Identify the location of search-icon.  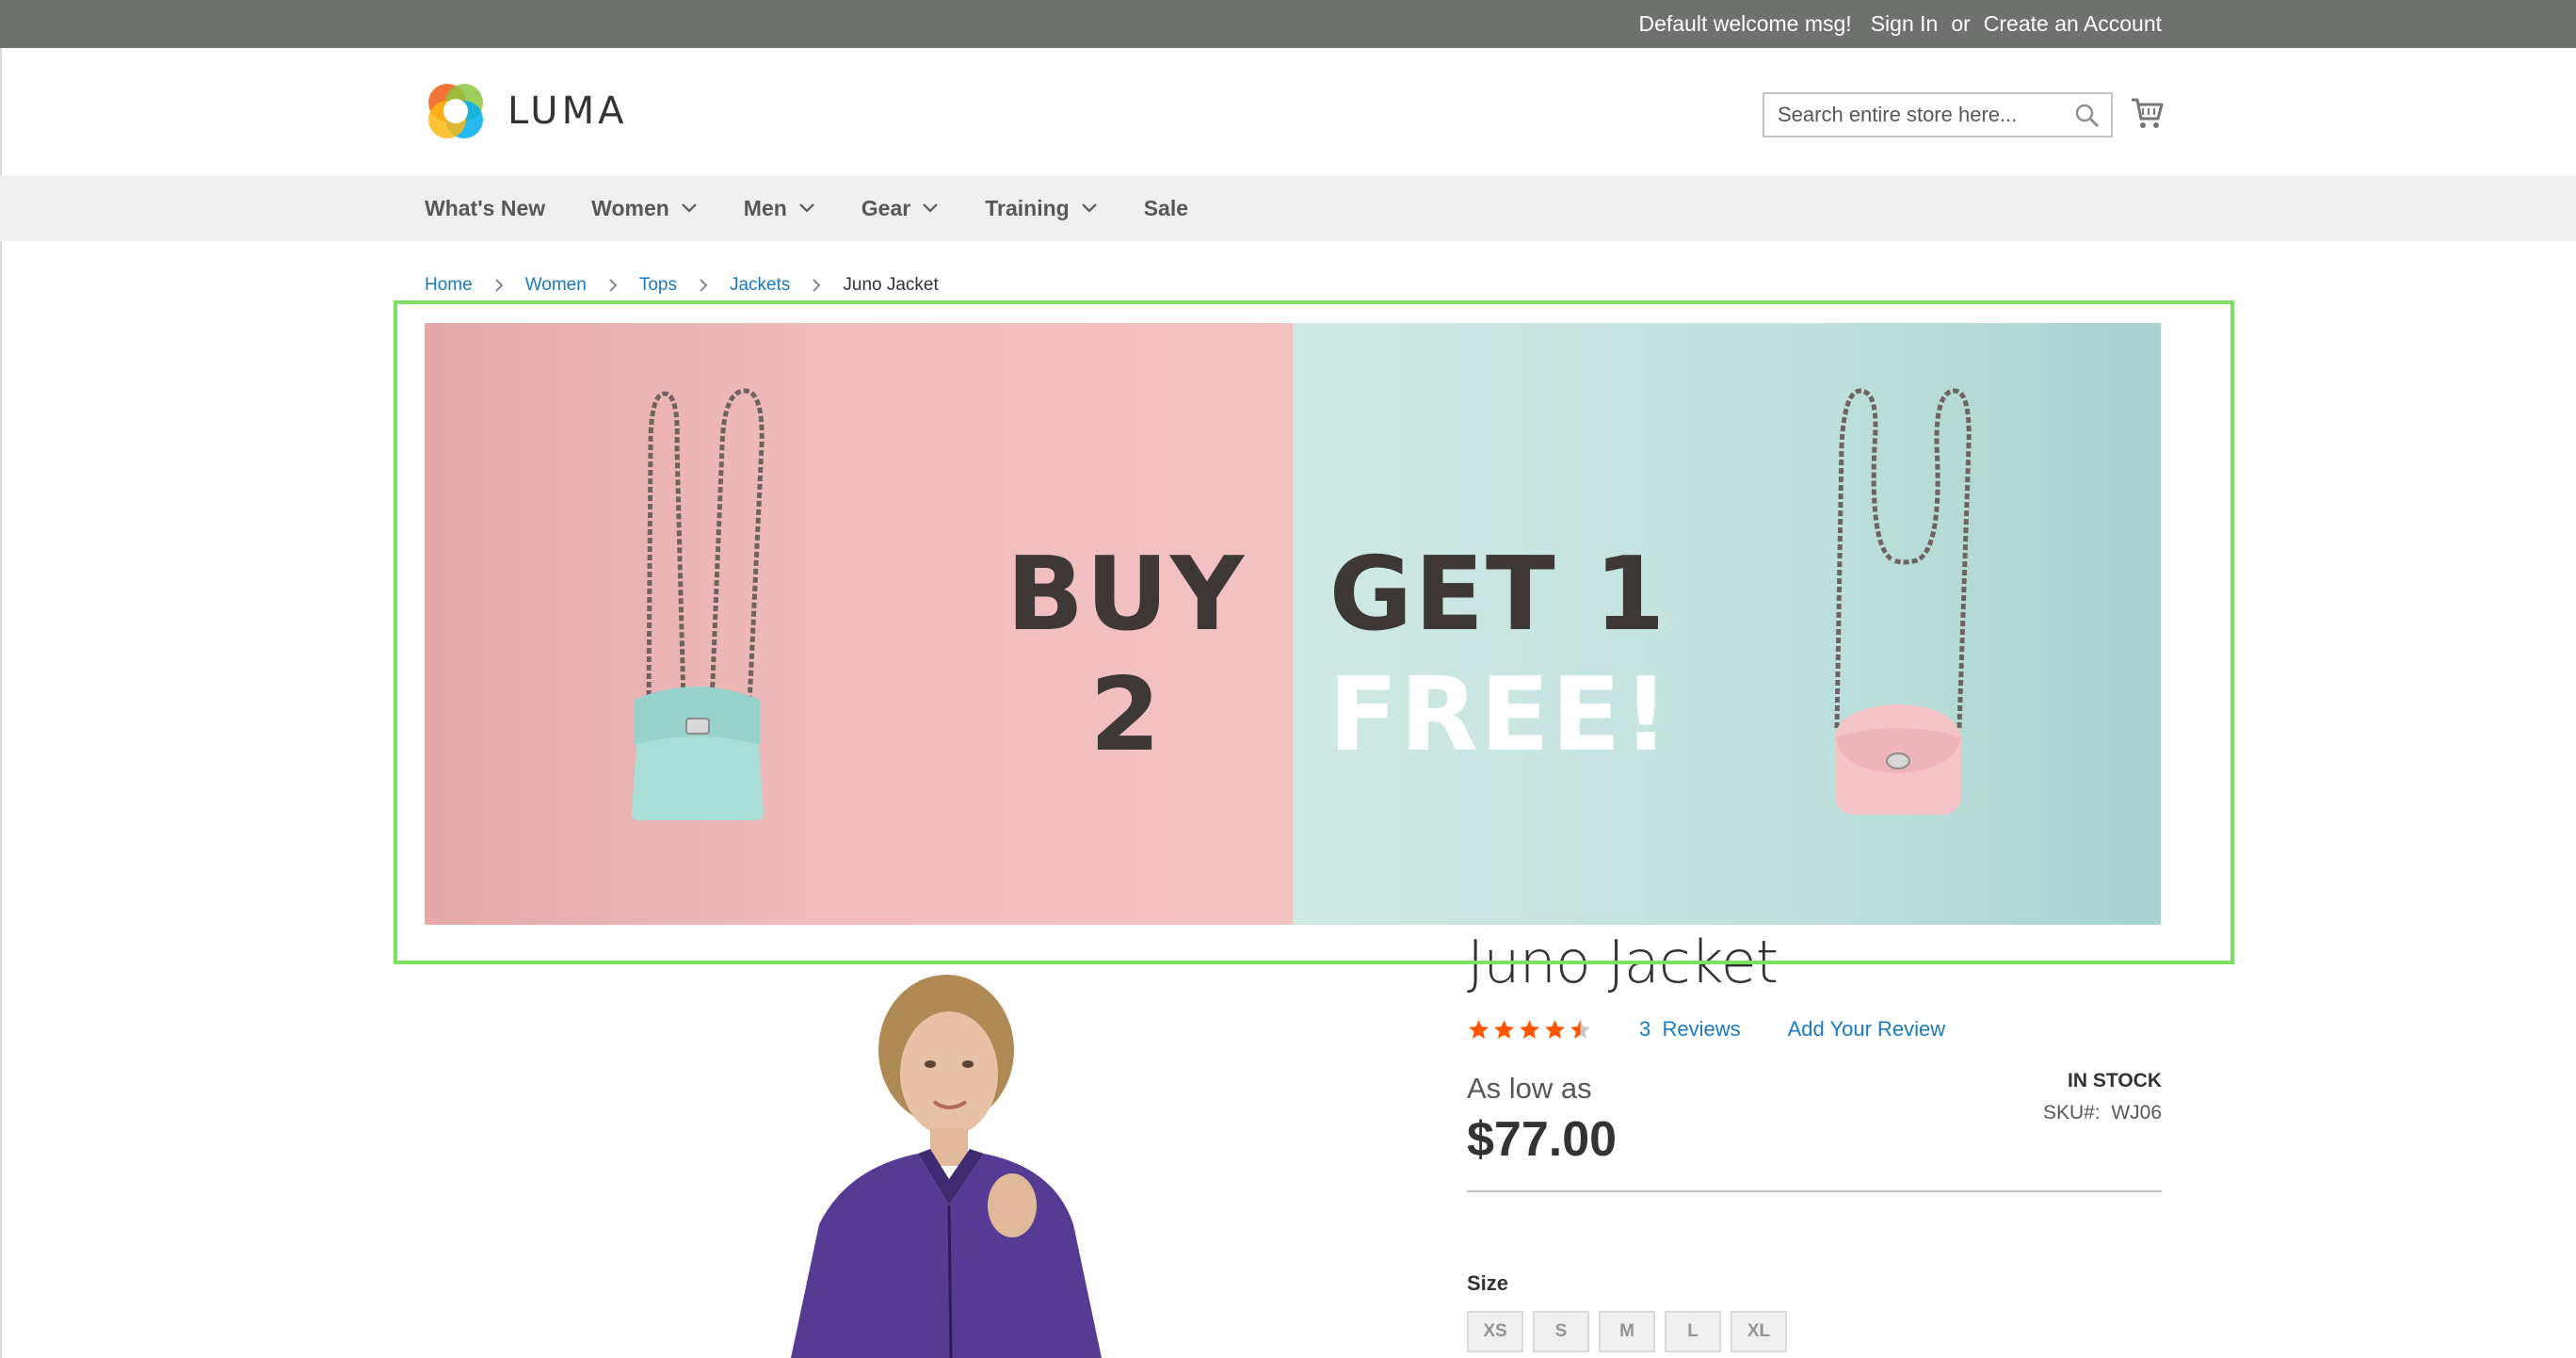
(2087, 116).